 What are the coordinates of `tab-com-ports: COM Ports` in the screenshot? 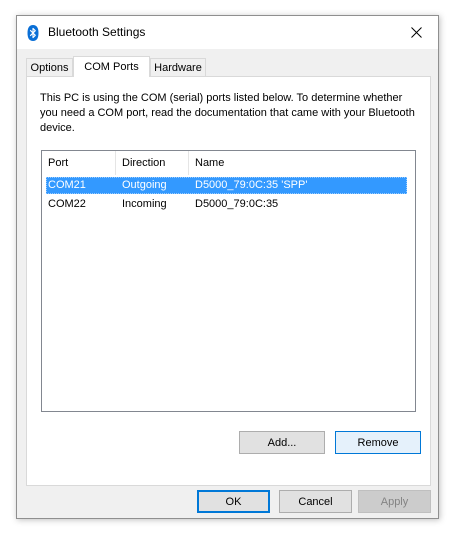 It's located at (111, 66).